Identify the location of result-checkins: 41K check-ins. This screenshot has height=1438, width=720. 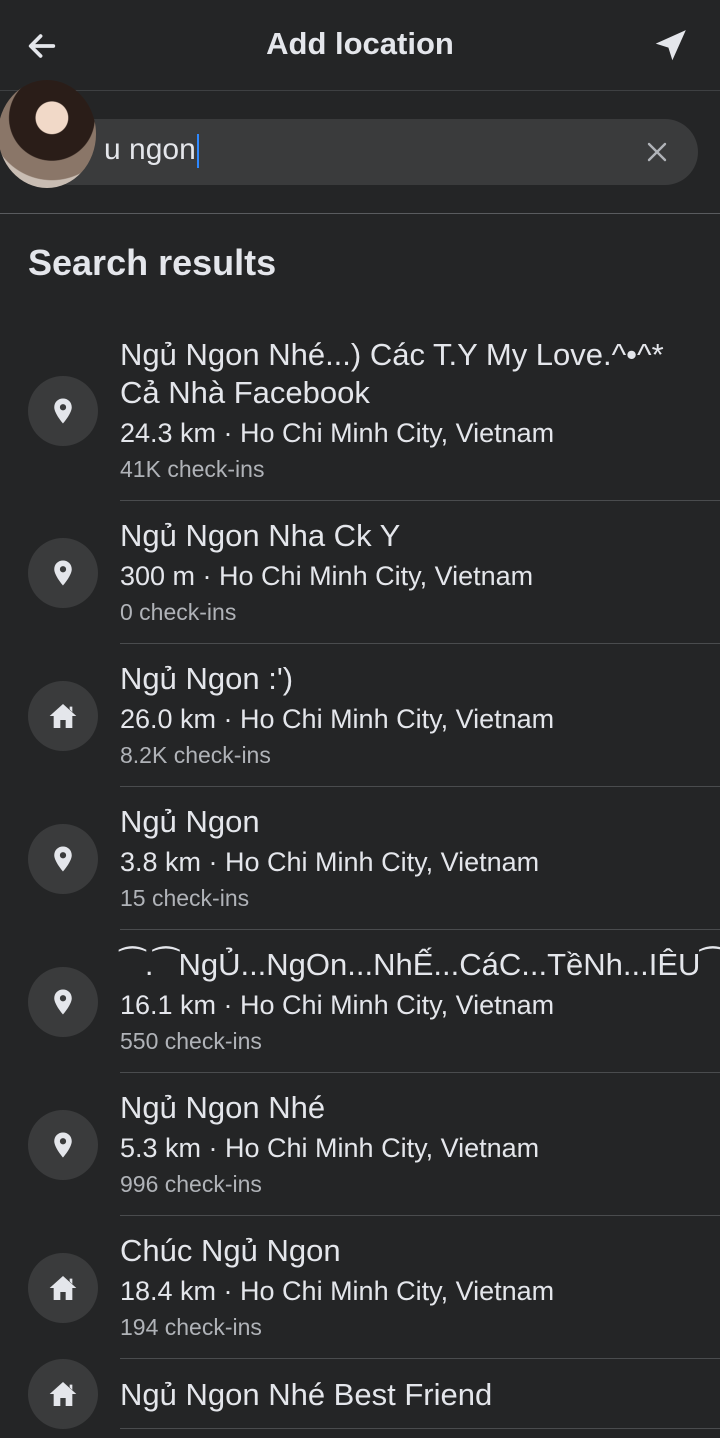
(192, 469).